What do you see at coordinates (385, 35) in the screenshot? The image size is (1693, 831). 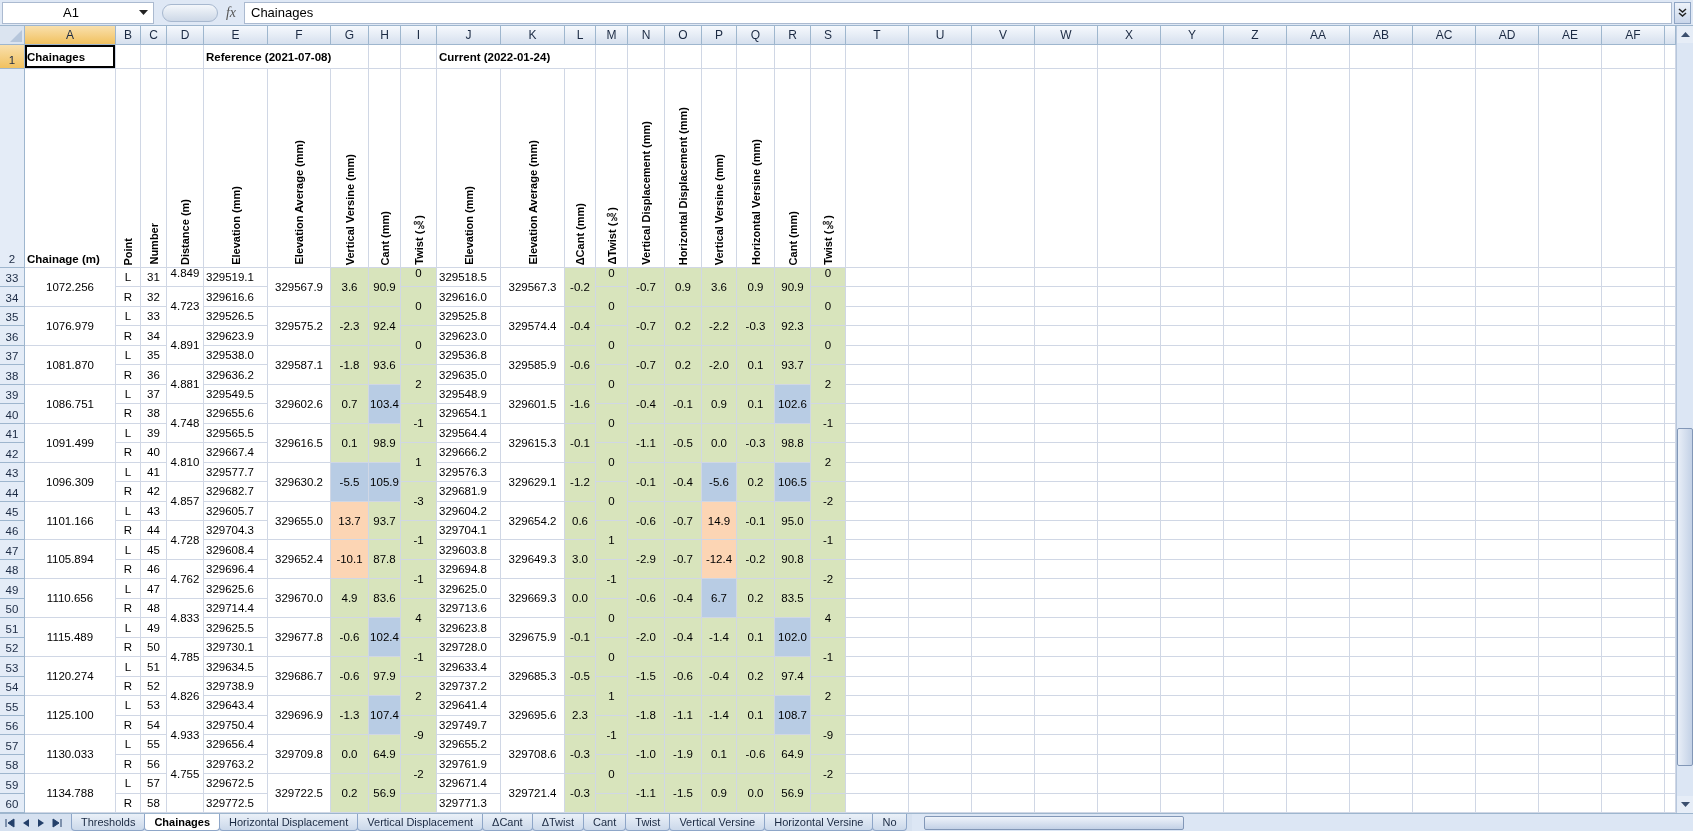 I see `column-header: H` at bounding box center [385, 35].